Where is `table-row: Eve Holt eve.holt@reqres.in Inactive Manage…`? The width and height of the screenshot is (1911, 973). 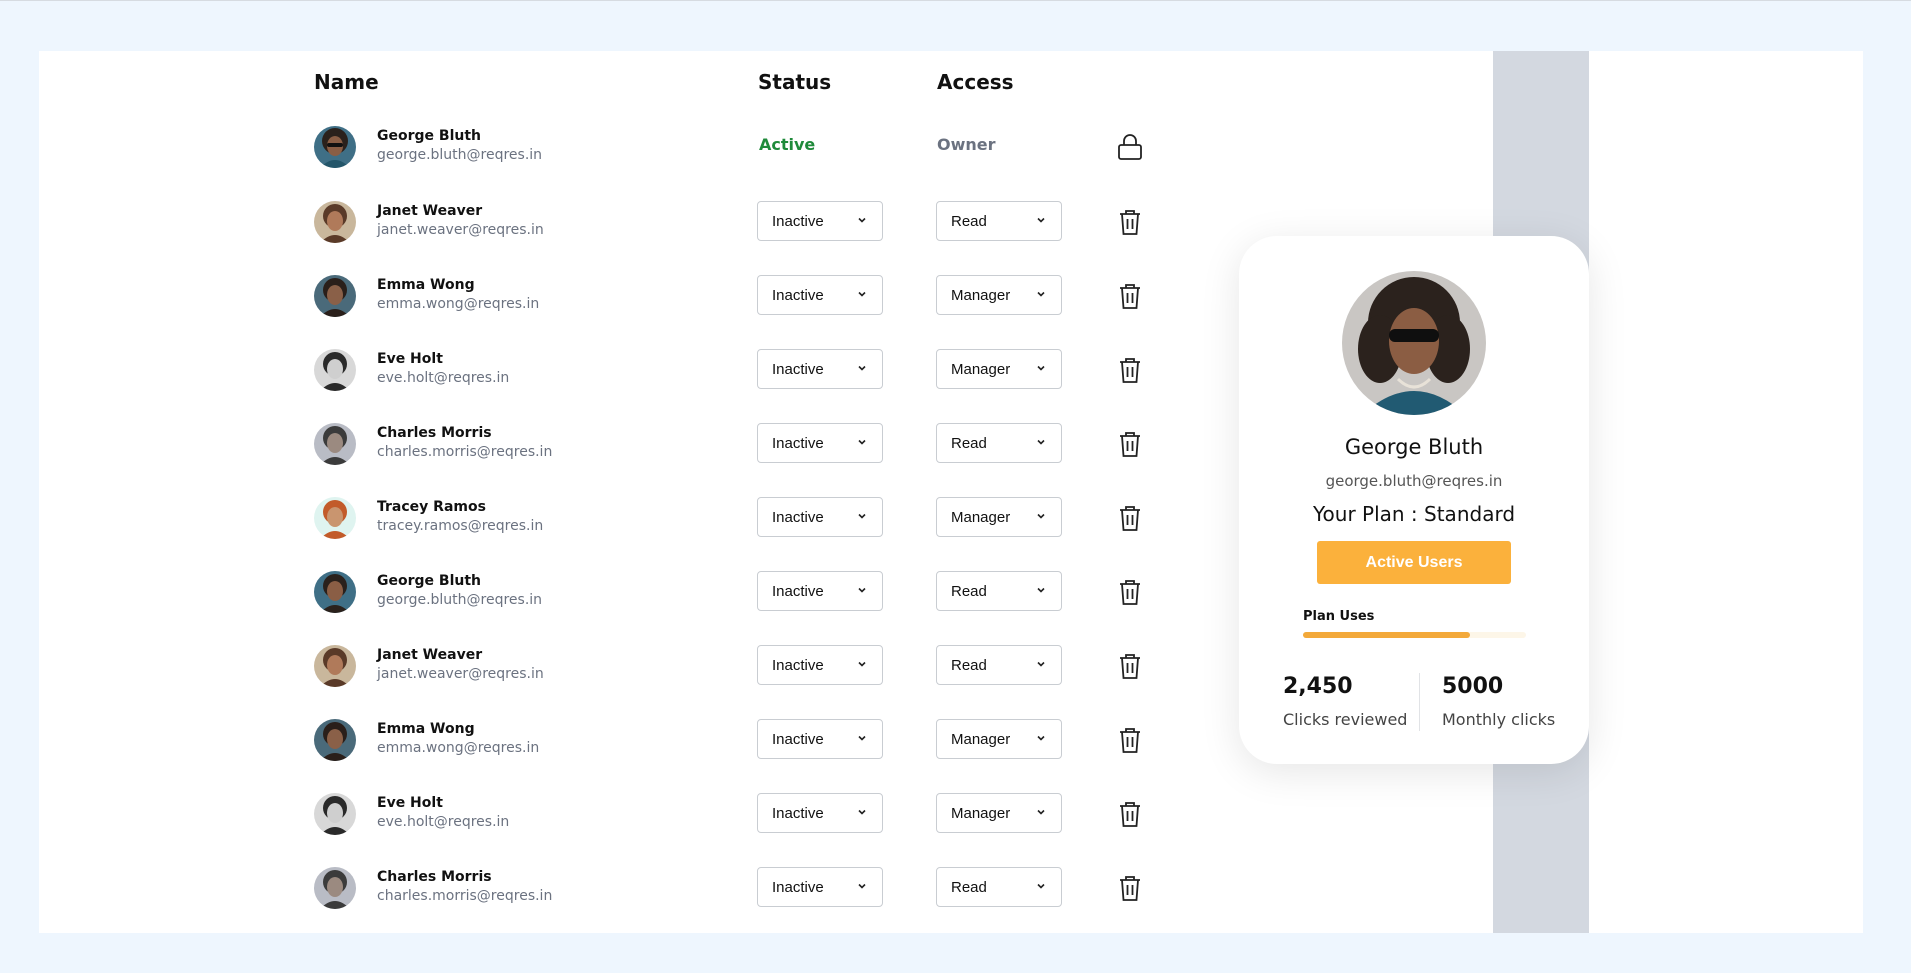 table-row: Eve Holt eve.holt@reqres.in Inactive Manage… is located at coordinates (590, 830).